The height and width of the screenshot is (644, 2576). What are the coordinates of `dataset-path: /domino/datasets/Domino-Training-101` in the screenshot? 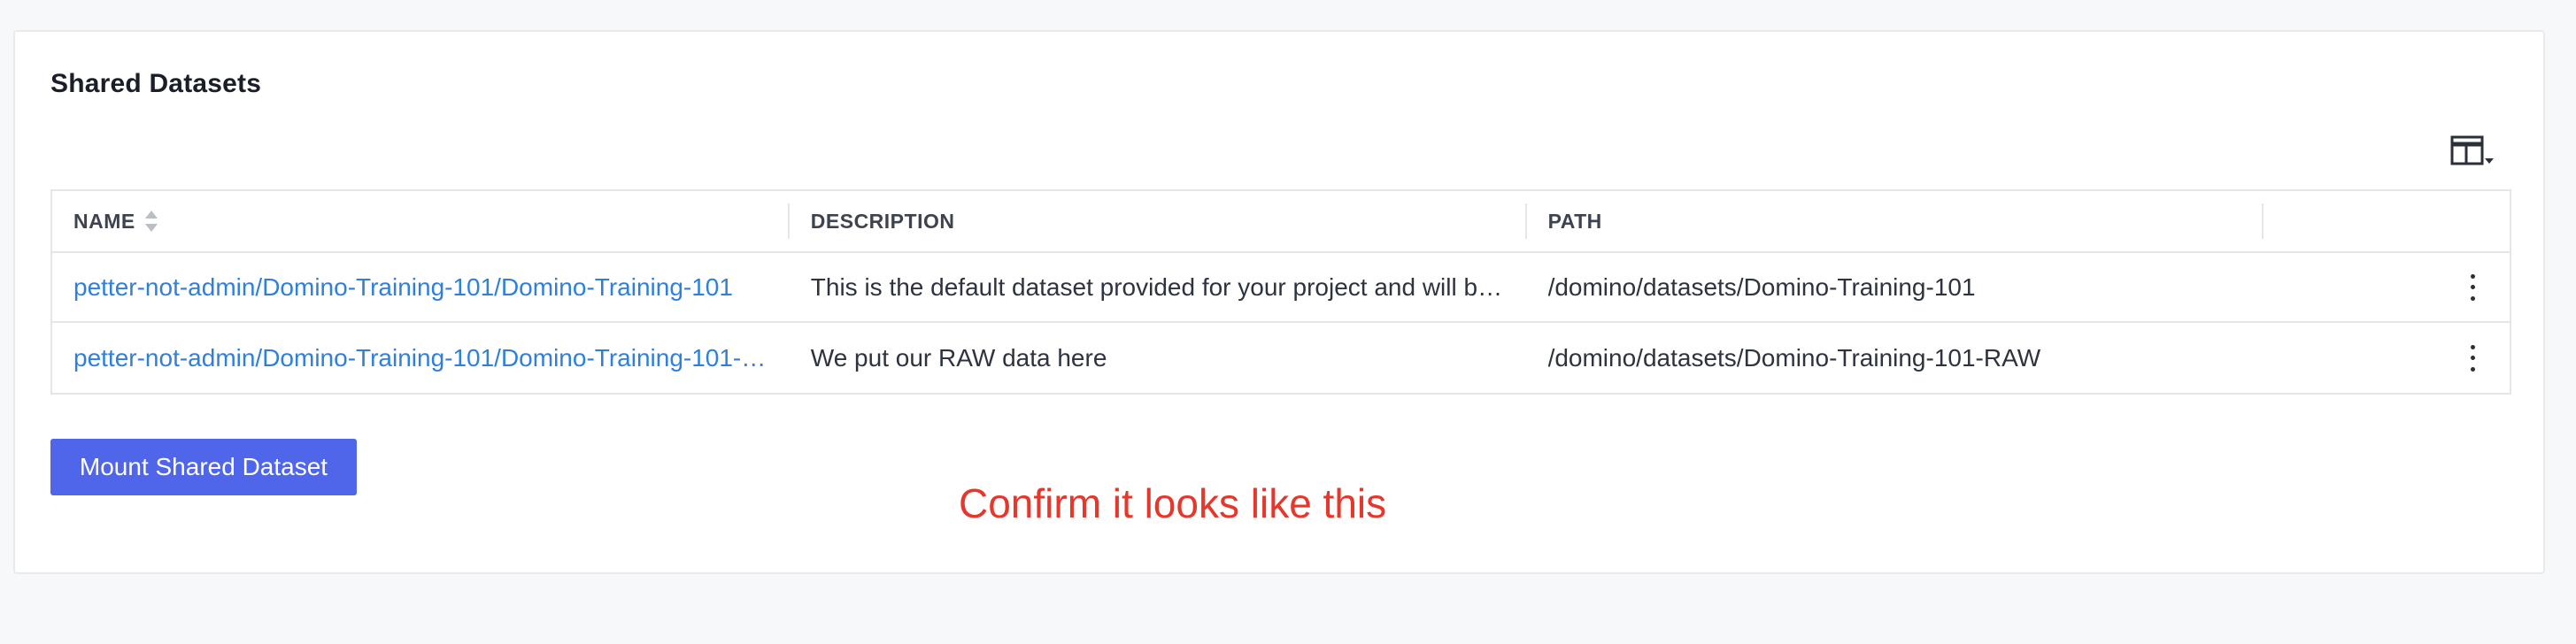 It's located at (1761, 286).